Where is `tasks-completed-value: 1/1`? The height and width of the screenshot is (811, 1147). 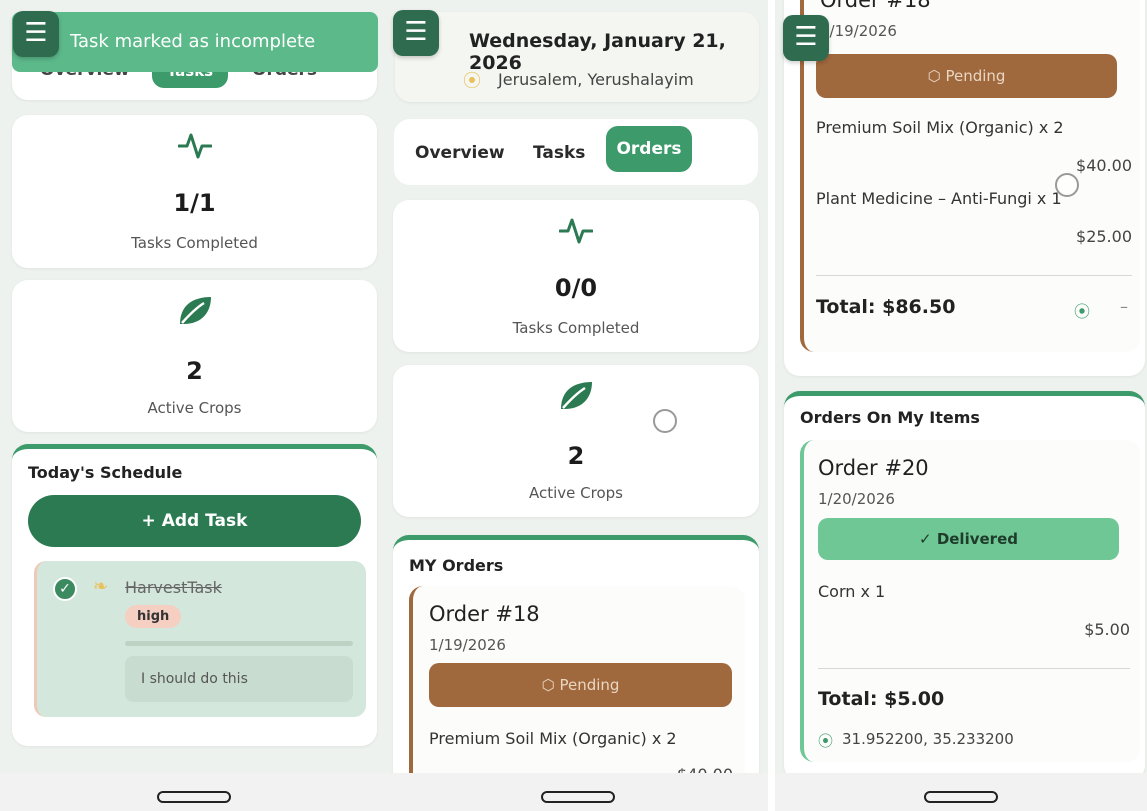
tasks-completed-value: 1/1 is located at coordinates (194, 203).